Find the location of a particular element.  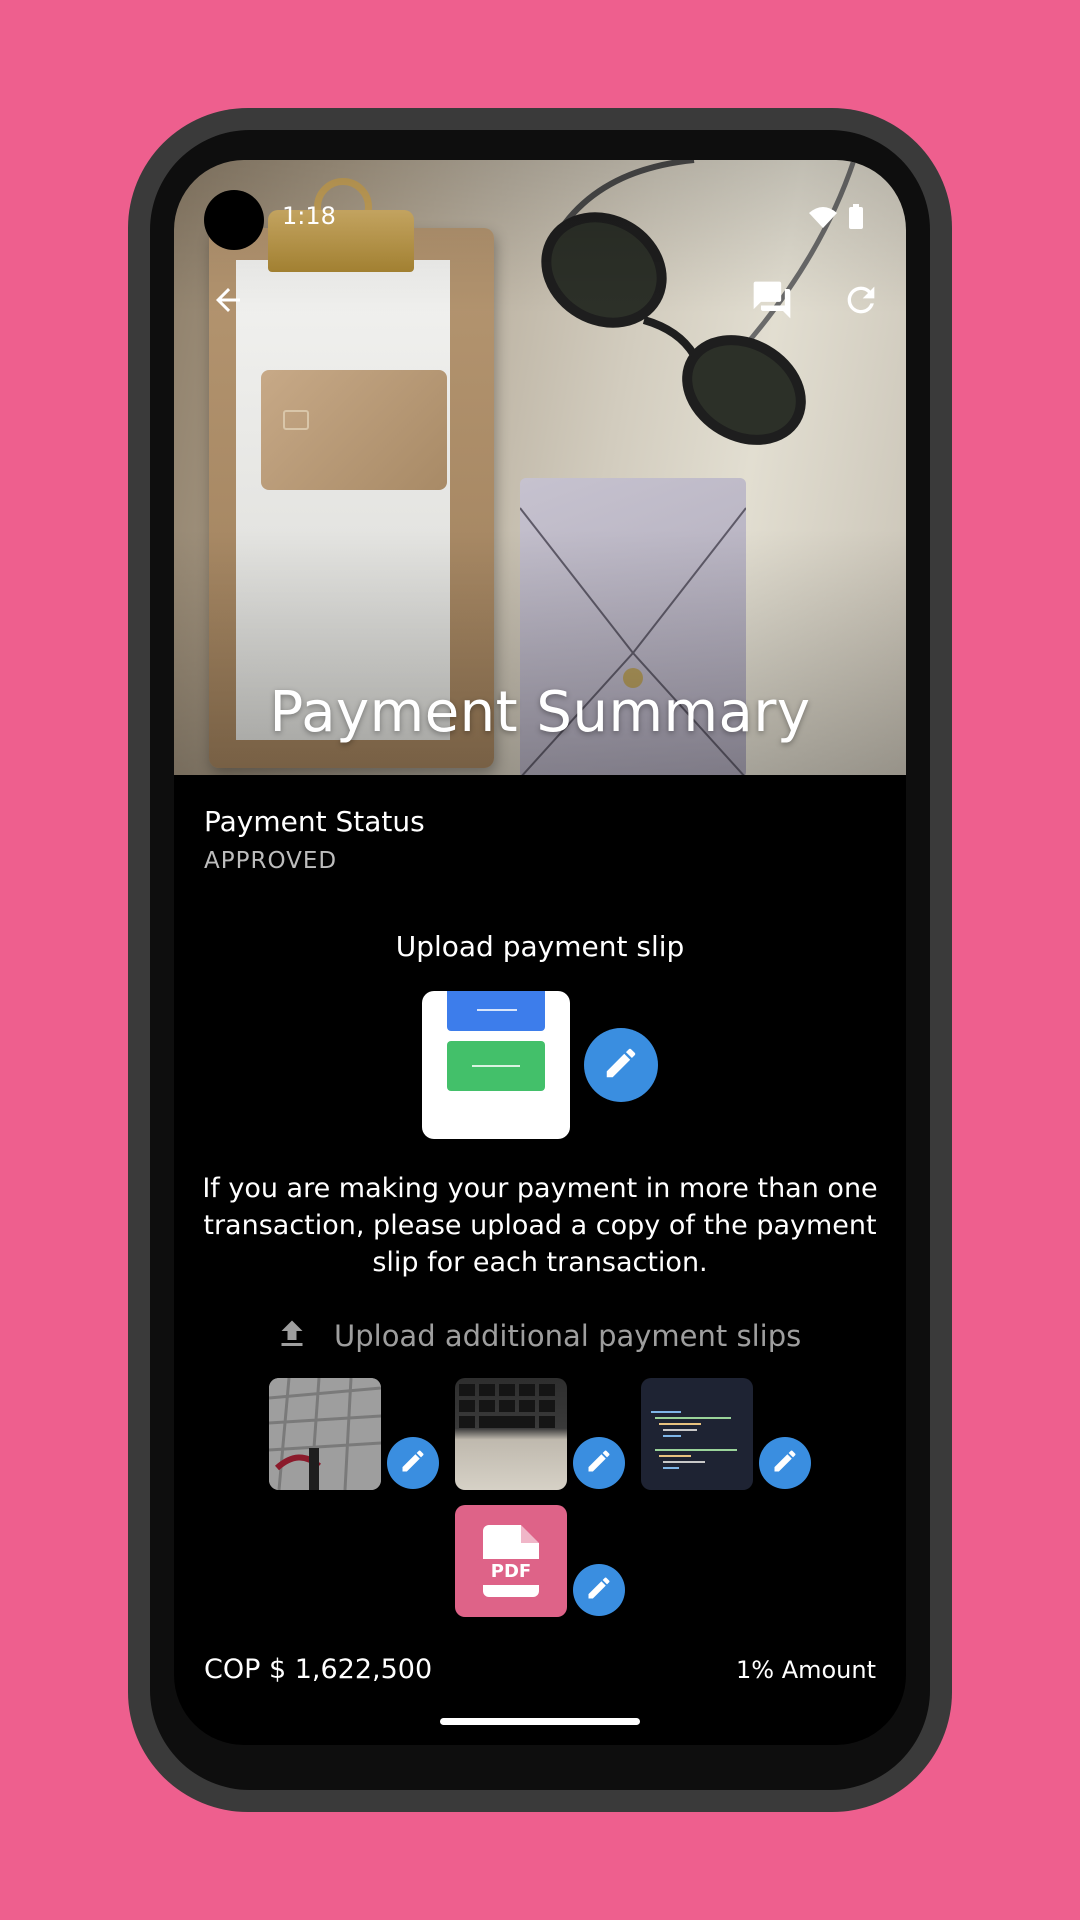

upload-icon is located at coordinates (292, 1336).